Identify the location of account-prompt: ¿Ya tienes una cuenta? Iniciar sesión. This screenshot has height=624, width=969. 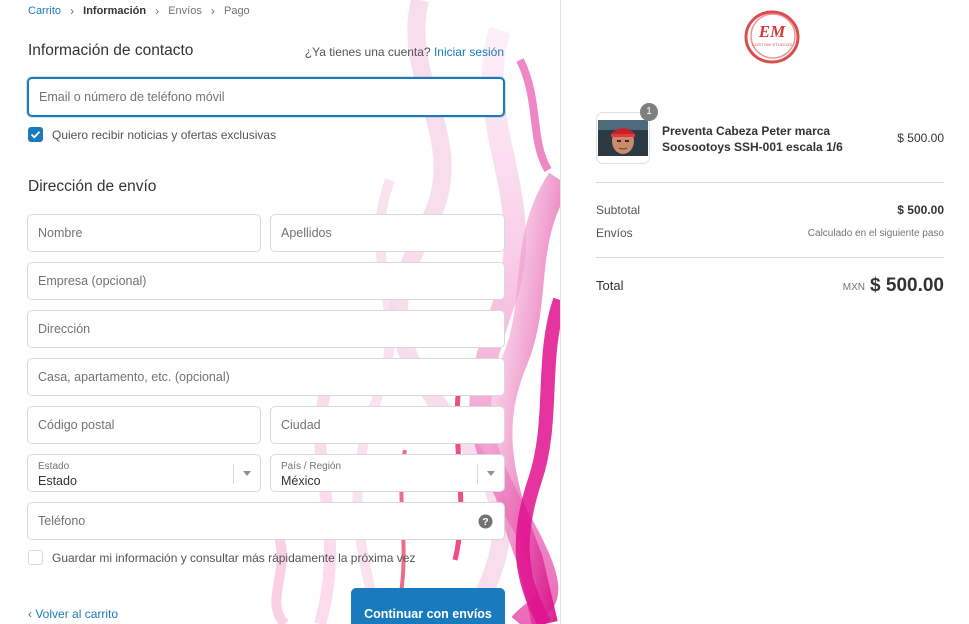
(404, 52).